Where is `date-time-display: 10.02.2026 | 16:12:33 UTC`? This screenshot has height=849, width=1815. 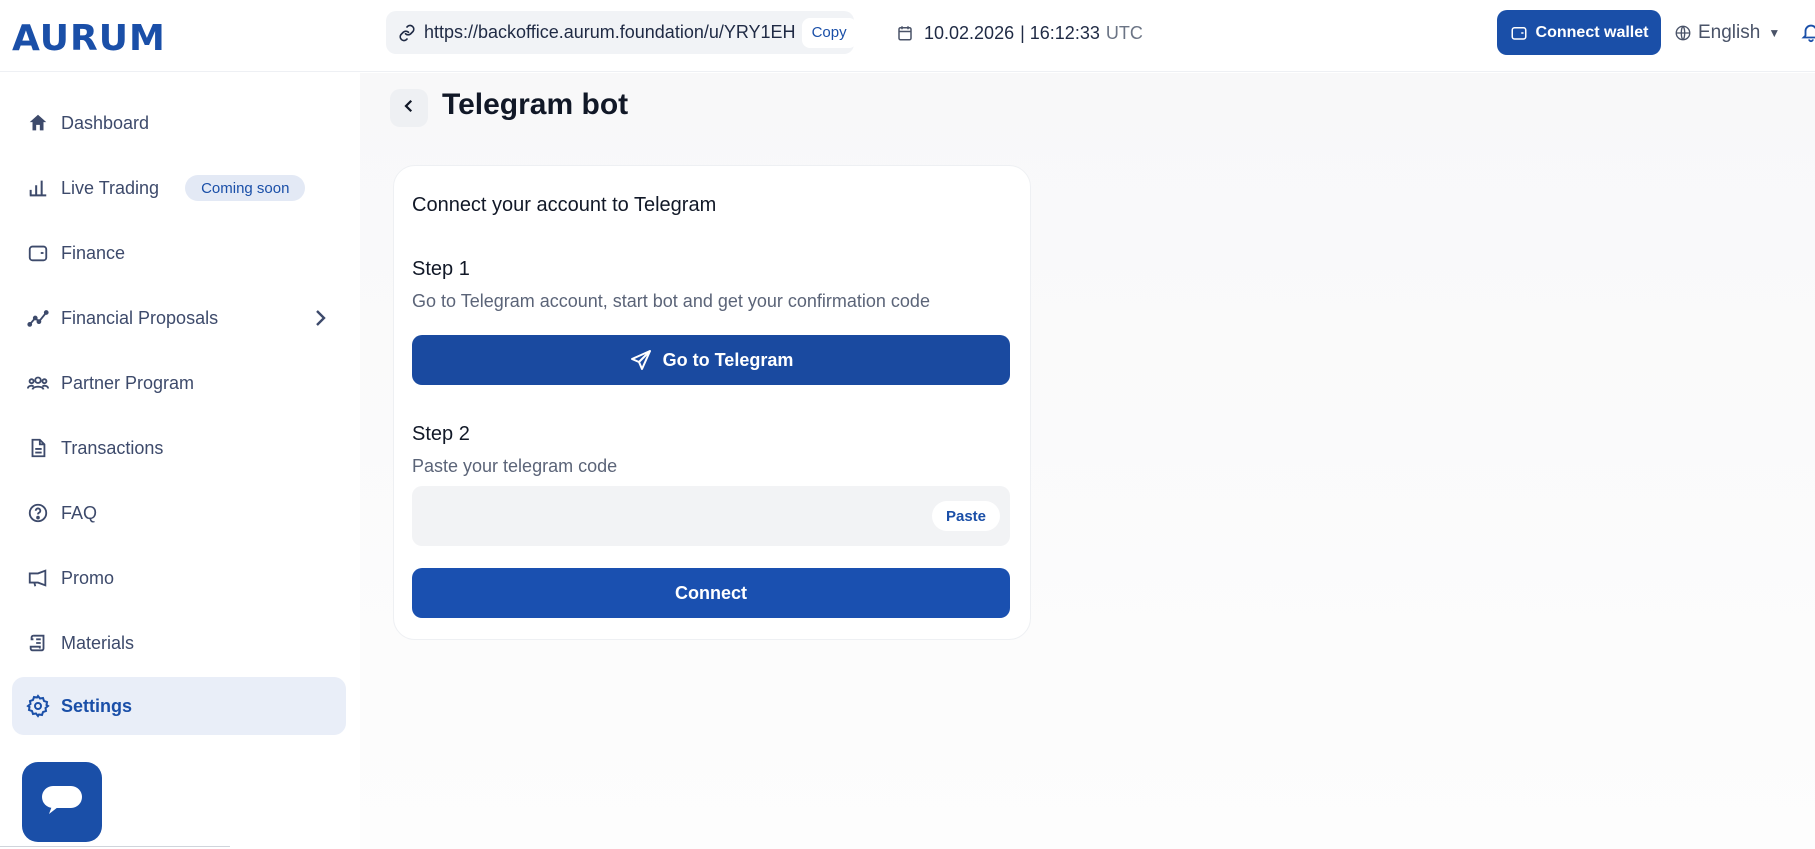
date-time-display: 10.02.2026 | 16:12:33 UTC is located at coordinates (1019, 33).